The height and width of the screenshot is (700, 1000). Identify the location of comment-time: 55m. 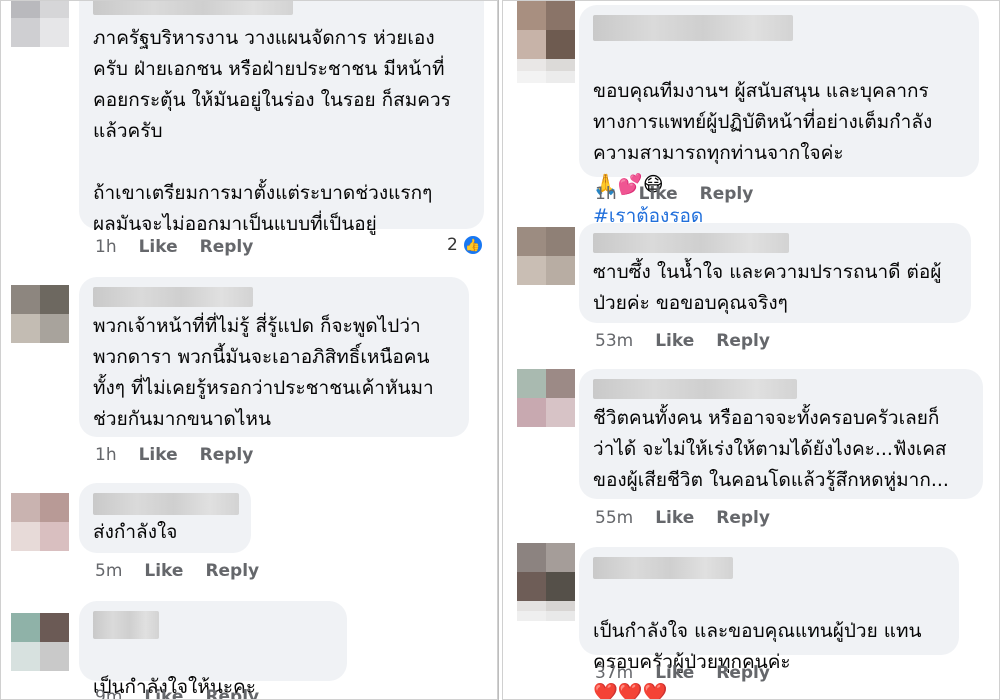
(614, 518).